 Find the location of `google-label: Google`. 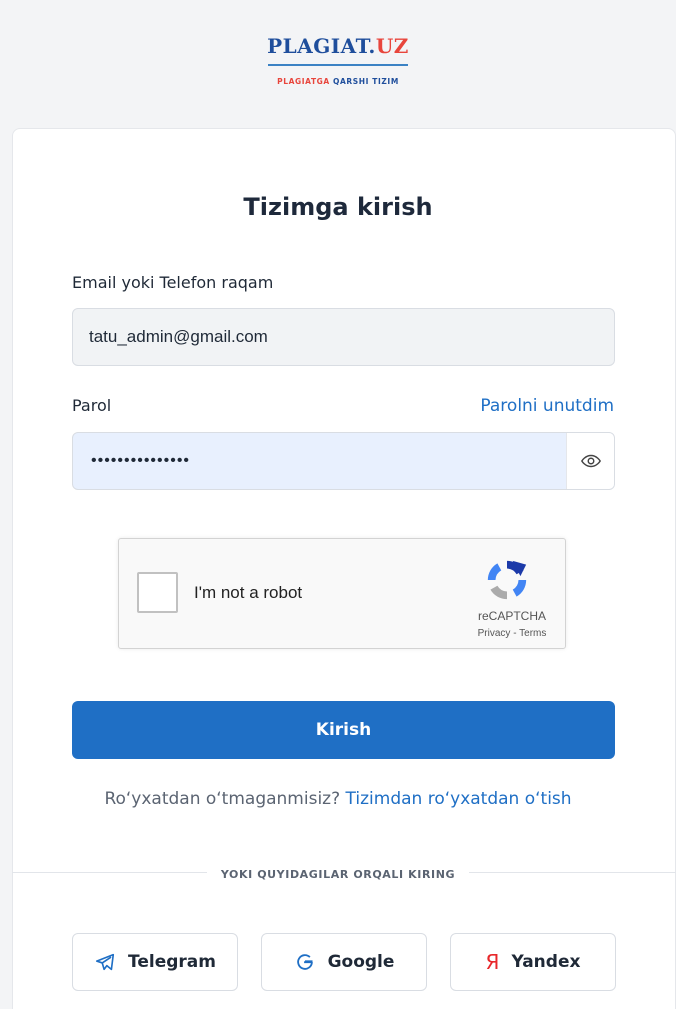

google-label: Google is located at coordinates (361, 962).